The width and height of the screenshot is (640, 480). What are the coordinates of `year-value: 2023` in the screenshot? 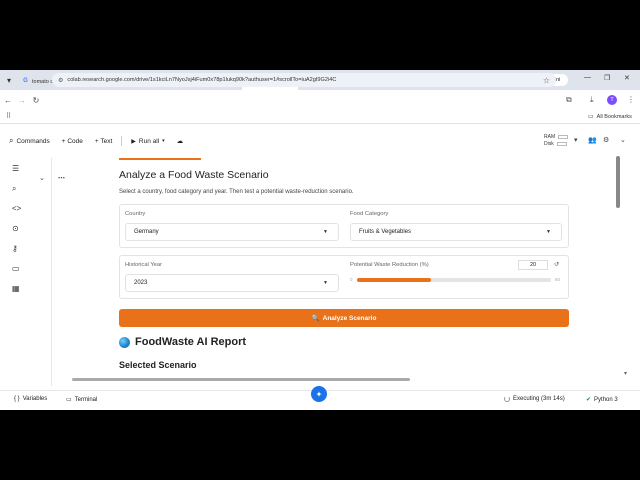 It's located at (141, 283).